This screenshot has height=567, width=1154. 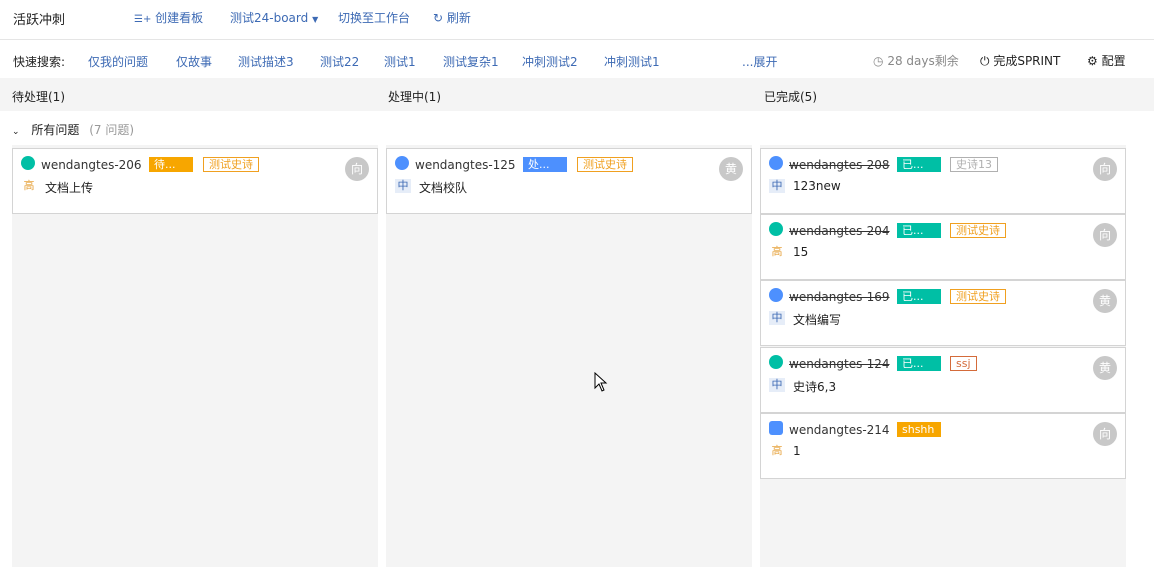 I want to click on issue-key: wendangtes-124, so click(x=839, y=364).